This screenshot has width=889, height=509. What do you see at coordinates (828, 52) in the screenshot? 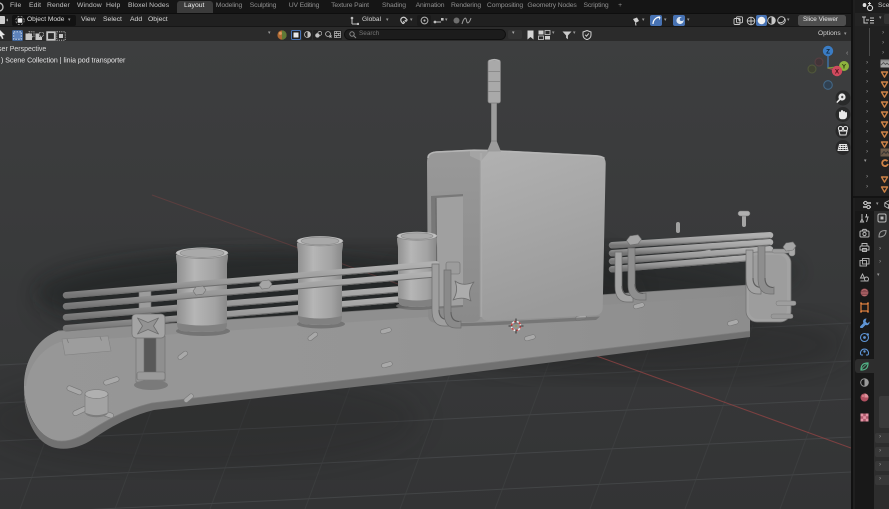
I see `svg-text: Z` at bounding box center [828, 52].